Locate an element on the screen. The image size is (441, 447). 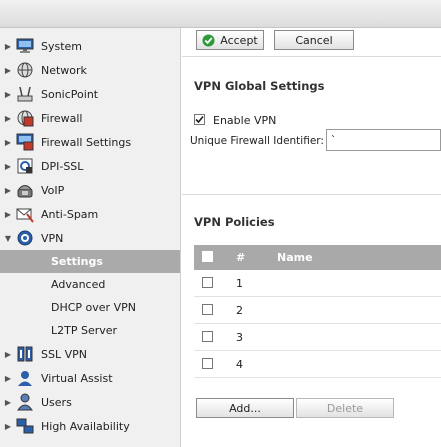
check-circle-icon is located at coordinates (208, 40).